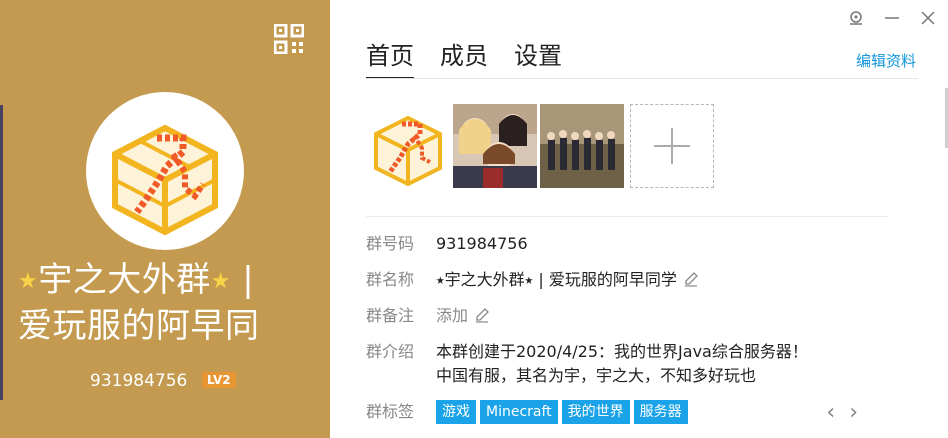 This screenshot has height=438, width=948. What do you see at coordinates (165, 180) in the screenshot?
I see `group-logo-image` at bounding box center [165, 180].